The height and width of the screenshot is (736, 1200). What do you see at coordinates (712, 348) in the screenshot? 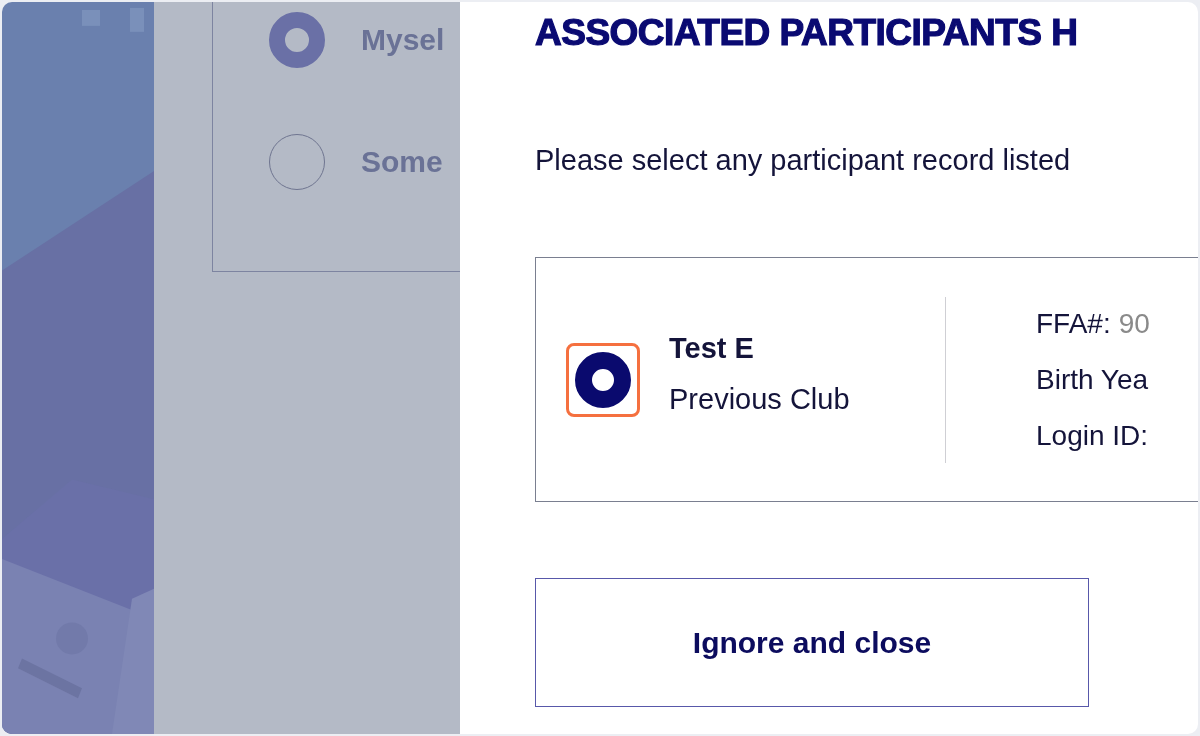
I see `participant-name: Test E` at bounding box center [712, 348].